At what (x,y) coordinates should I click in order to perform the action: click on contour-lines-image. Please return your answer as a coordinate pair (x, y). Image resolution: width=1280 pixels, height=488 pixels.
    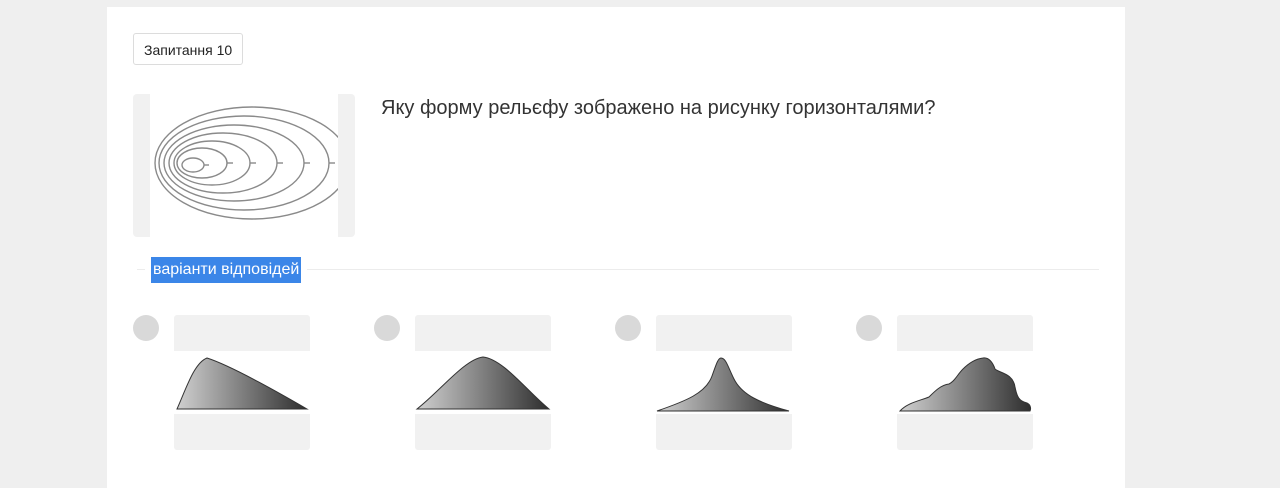
    Looking at the image, I should click on (250, 165).